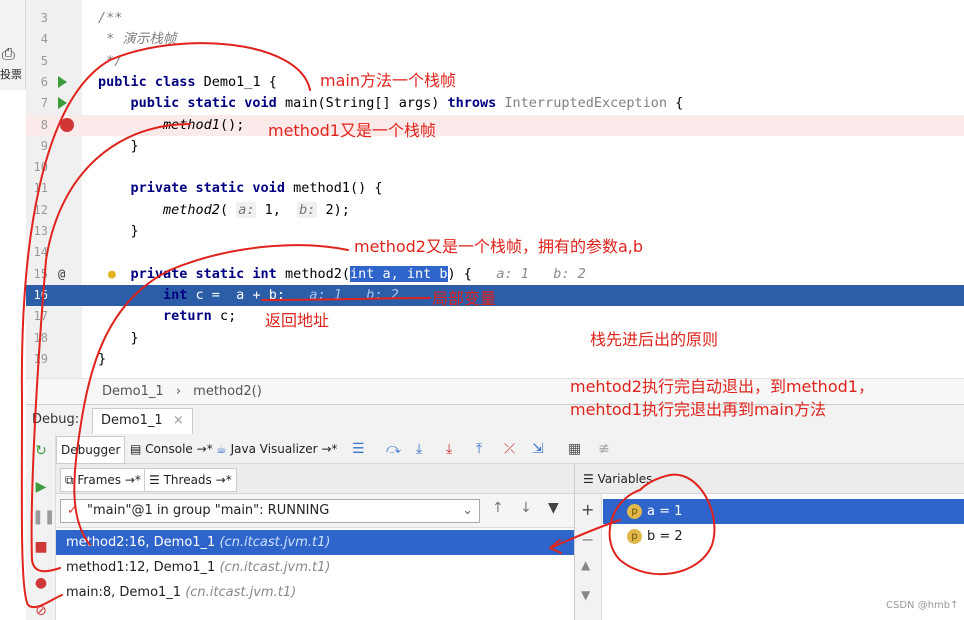  I want to click on step-out-icon: ⤒, so click(479, 449).